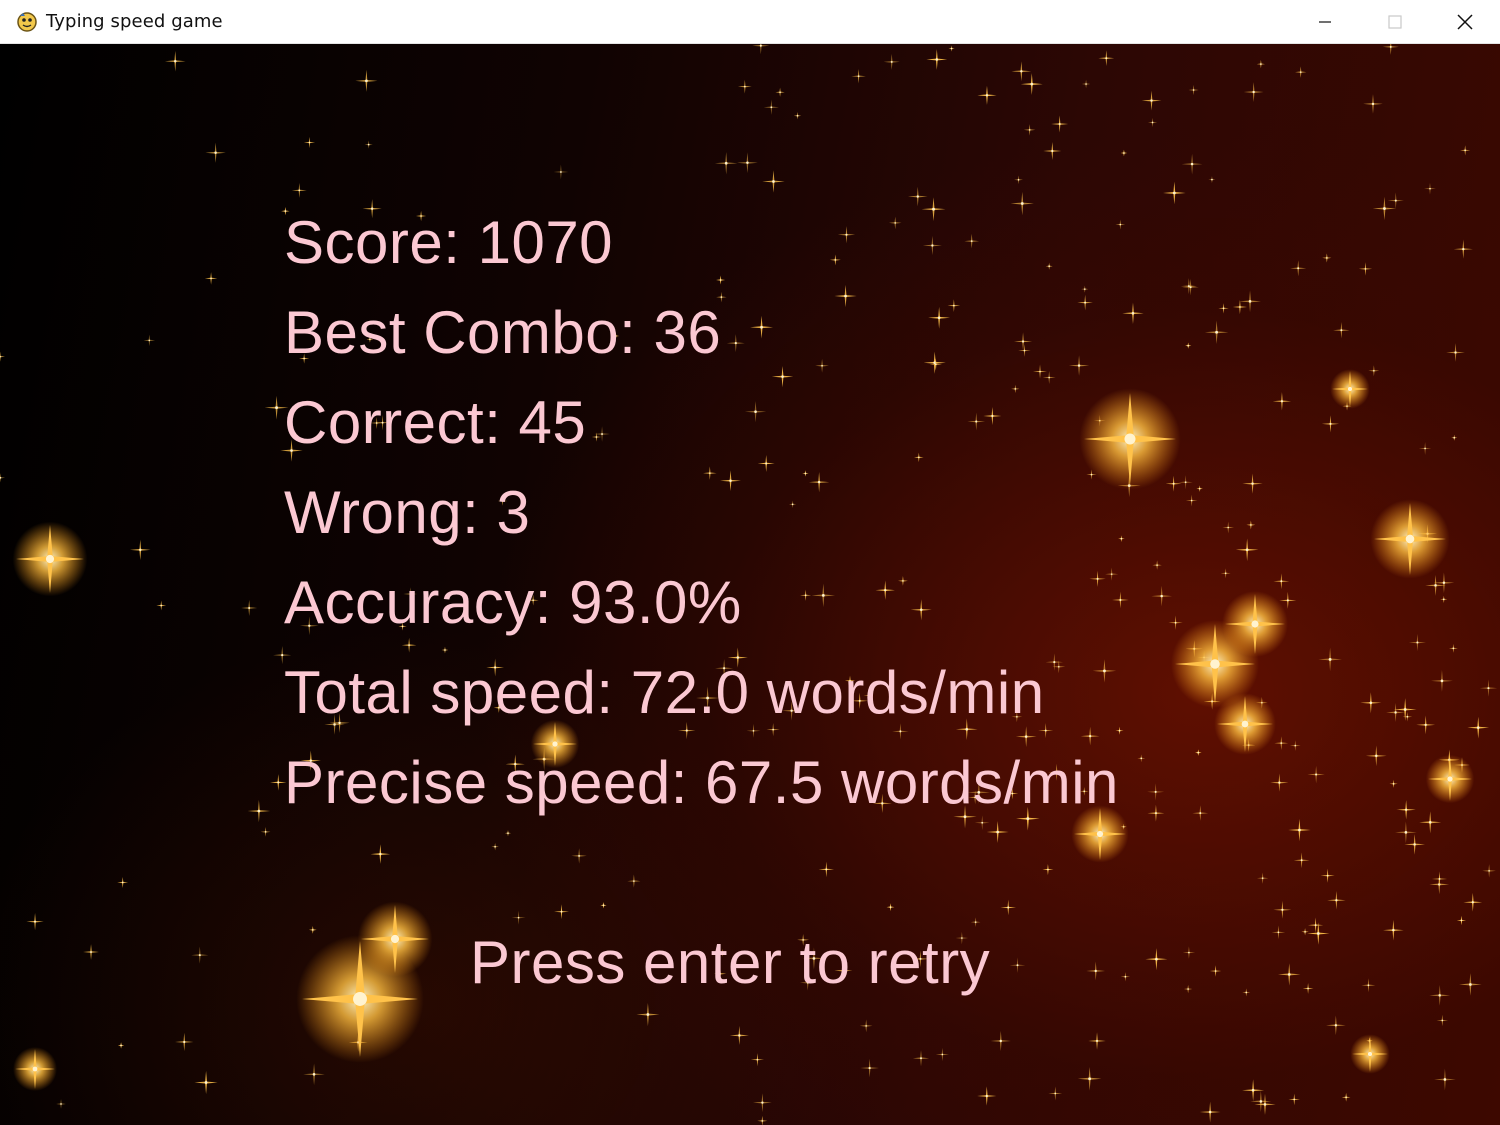 This screenshot has width=1500, height=1125. I want to click on precise-speed-text: Precise speed: 67.5 words/min, so click(701, 782).